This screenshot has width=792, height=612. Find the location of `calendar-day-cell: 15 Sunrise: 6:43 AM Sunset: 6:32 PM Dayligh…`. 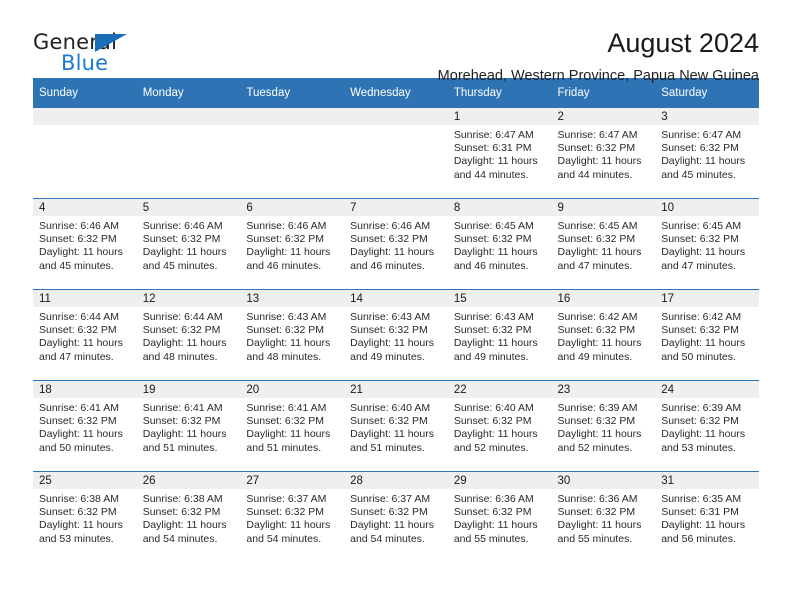

calendar-day-cell: 15 Sunrise: 6:43 AM Sunset: 6:32 PM Dayligh… is located at coordinates (499, 335).